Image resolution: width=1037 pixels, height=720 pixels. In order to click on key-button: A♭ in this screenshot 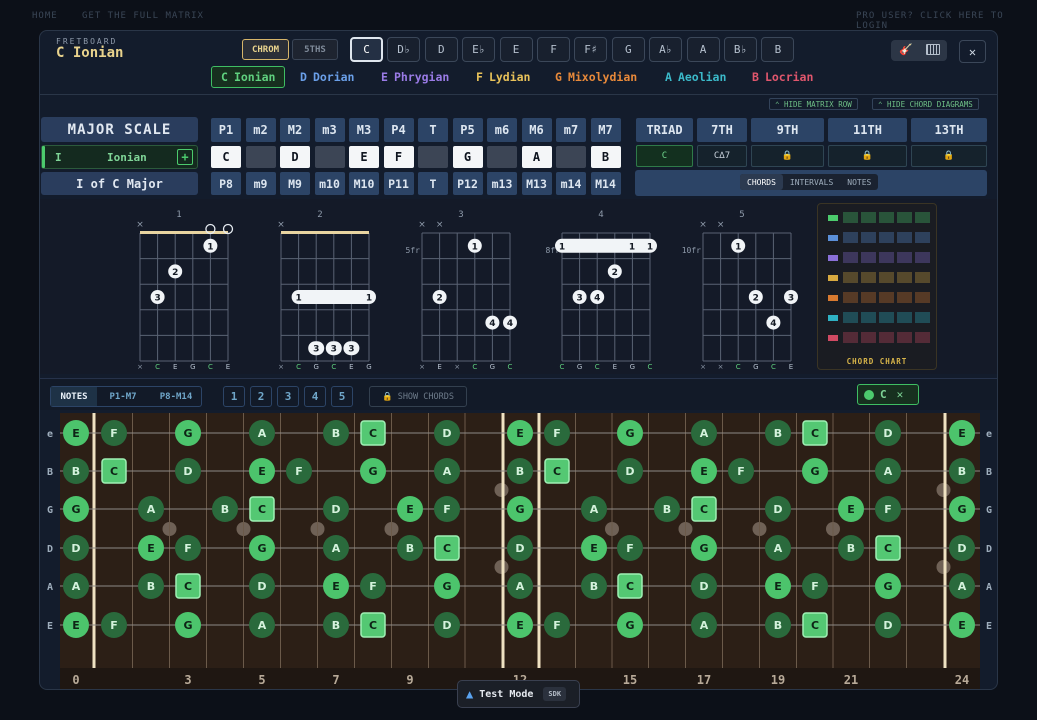, I will do `click(666, 49)`.